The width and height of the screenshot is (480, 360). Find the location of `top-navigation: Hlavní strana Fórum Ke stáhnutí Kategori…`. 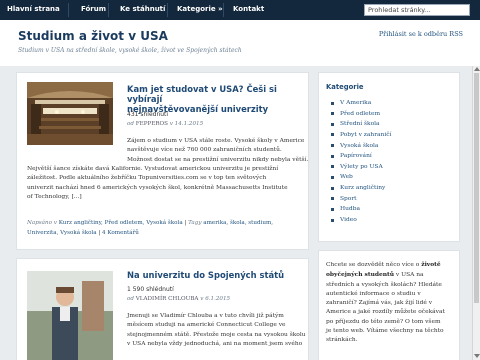

top-navigation: Hlavní strana Fórum Ke stáhnutí Kategori… is located at coordinates (240, 10).